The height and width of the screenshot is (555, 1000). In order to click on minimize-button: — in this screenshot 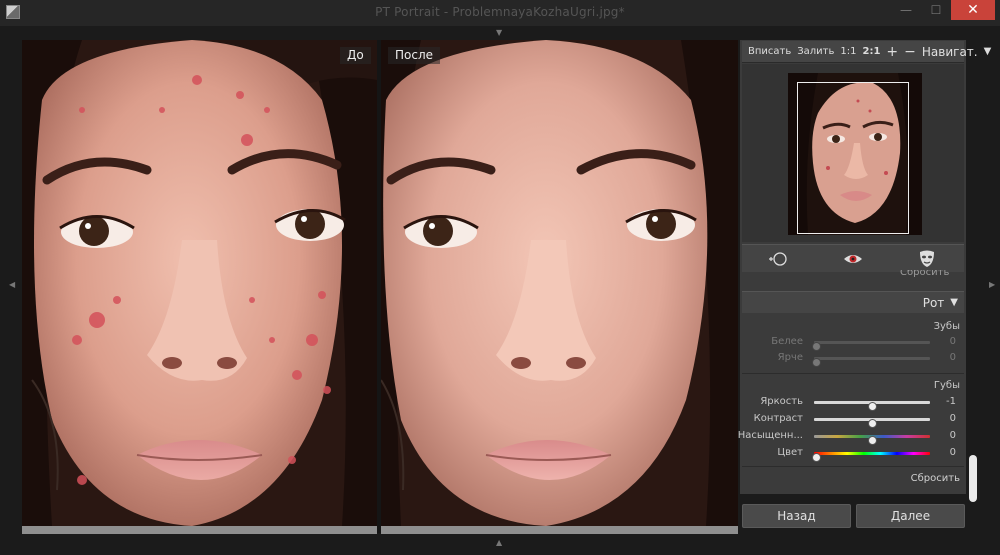, I will do `click(906, 10)`.